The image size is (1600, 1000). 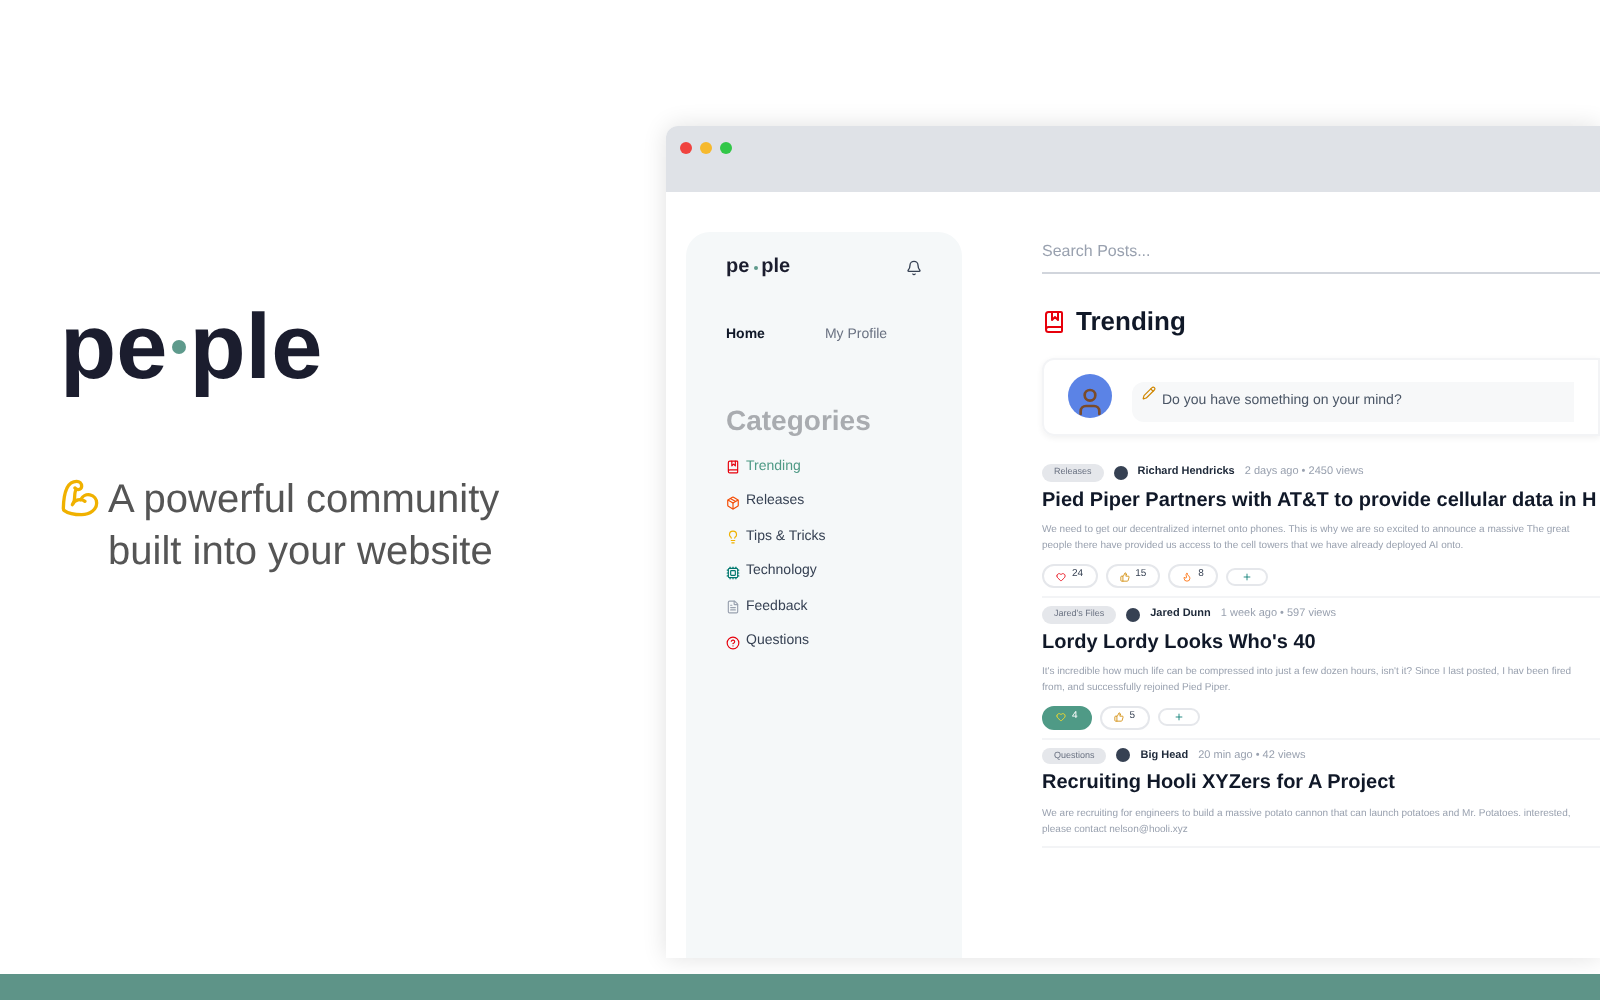 I want to click on pencil-icon, so click(x=1149, y=392).